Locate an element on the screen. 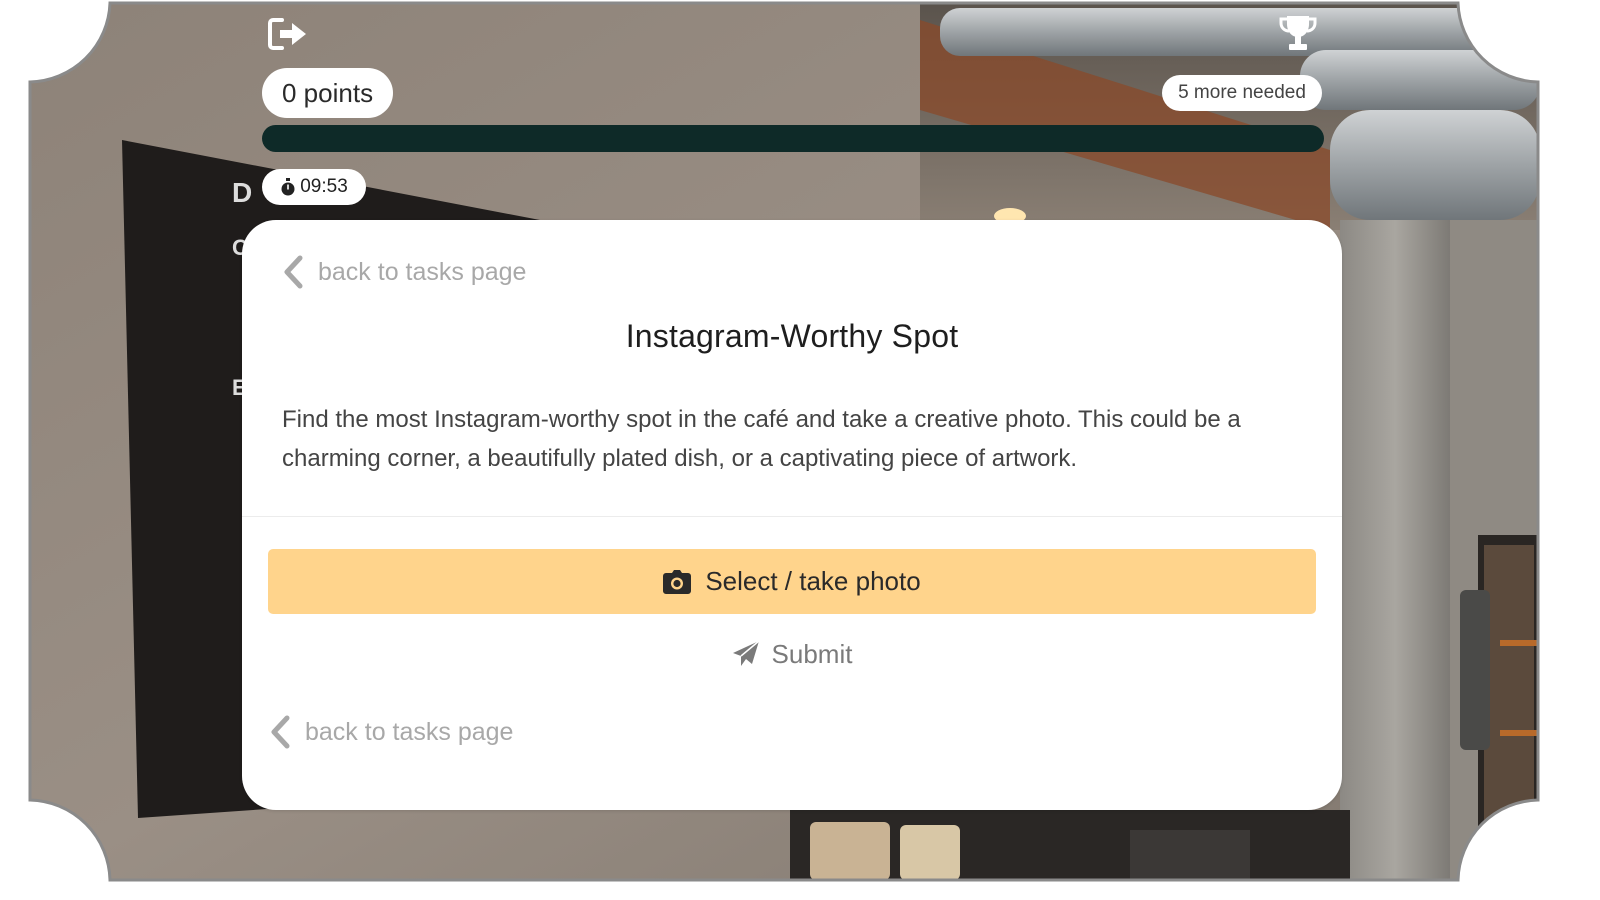 This screenshot has height=900, width=1600. back-to-tasks-link-bottom: back to tasks page is located at coordinates (391, 732).